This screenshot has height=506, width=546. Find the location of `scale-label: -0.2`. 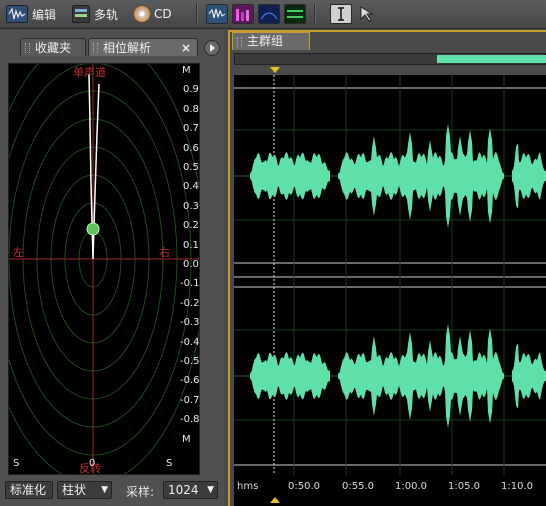

scale-label: -0.2 is located at coordinates (190, 303).